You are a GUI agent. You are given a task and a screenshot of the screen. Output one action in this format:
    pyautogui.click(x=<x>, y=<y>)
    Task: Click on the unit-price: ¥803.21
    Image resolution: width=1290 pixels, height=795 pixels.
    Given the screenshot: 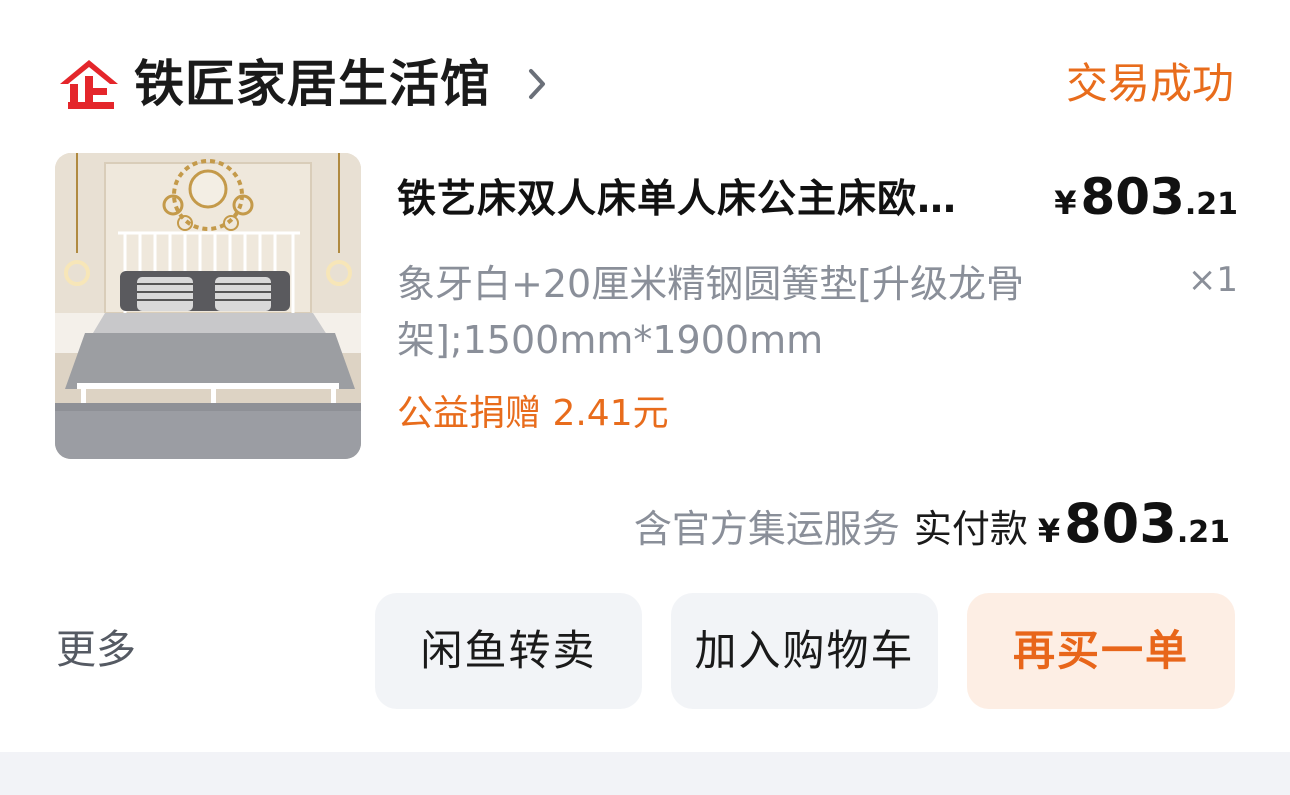 What is the action you would take?
    pyautogui.click(x=1146, y=197)
    